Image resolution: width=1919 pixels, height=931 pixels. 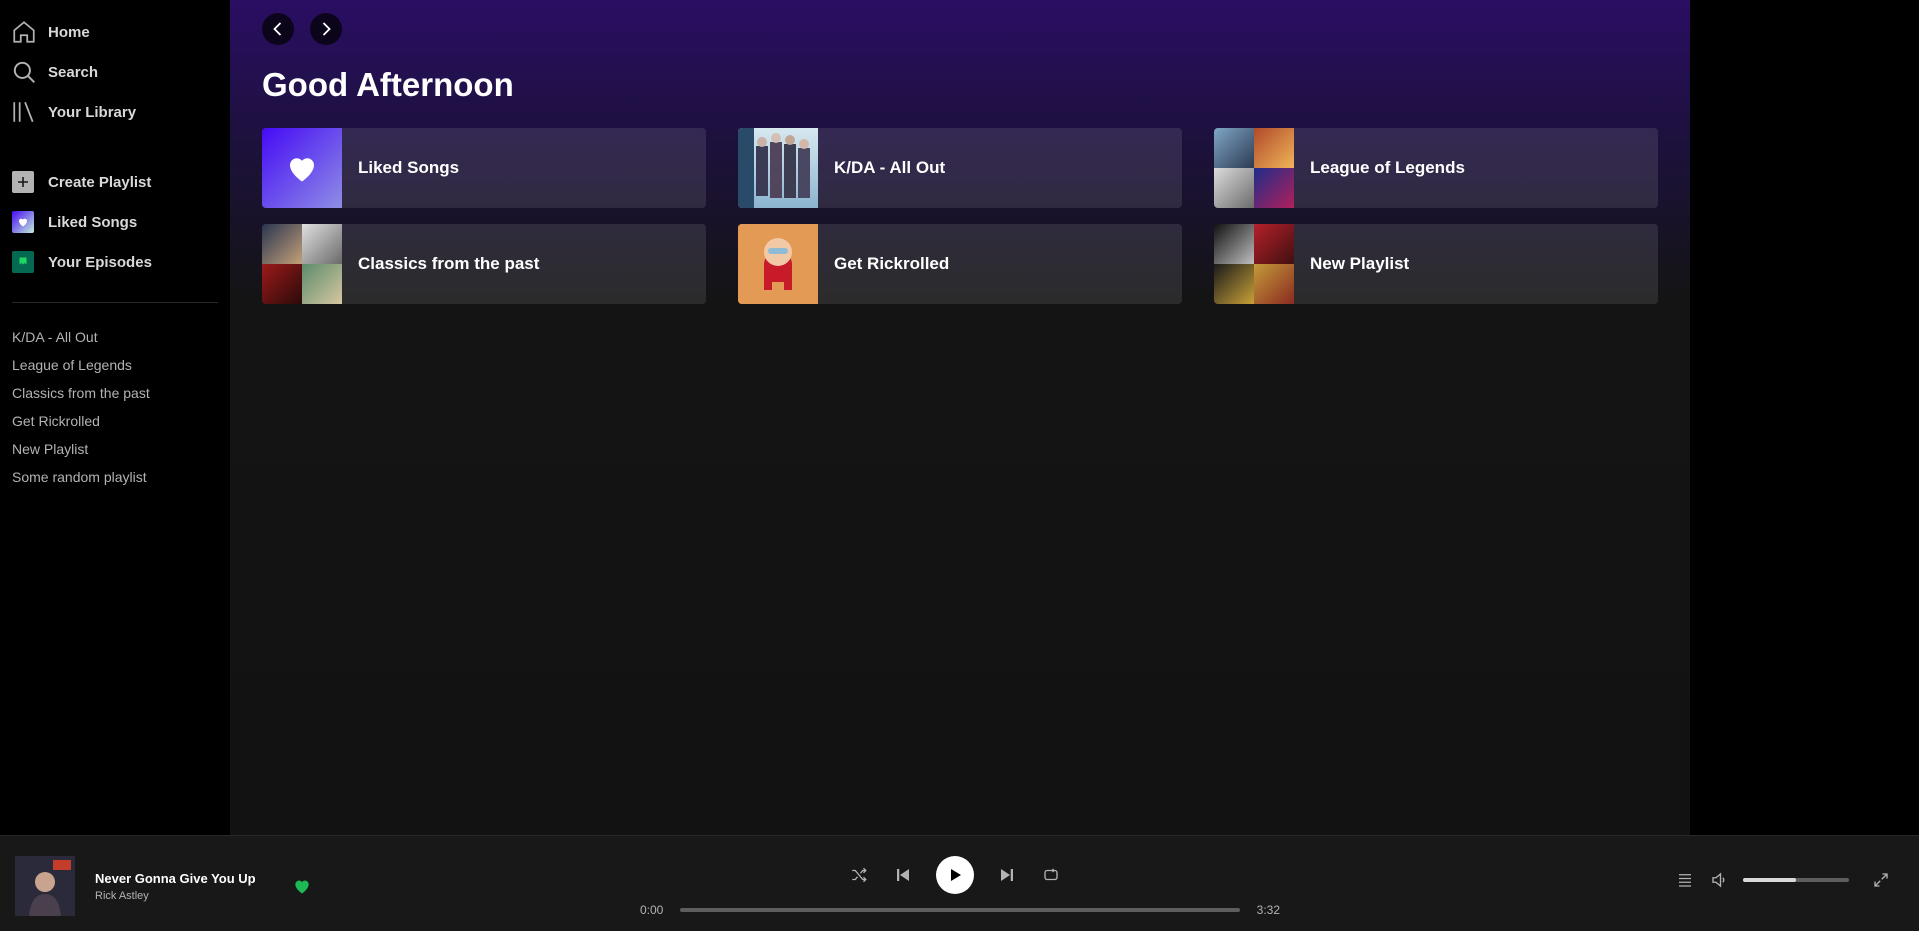 I want to click on shortcut-card-league-of-legends: League of Legends, so click(x=1436, y=168).